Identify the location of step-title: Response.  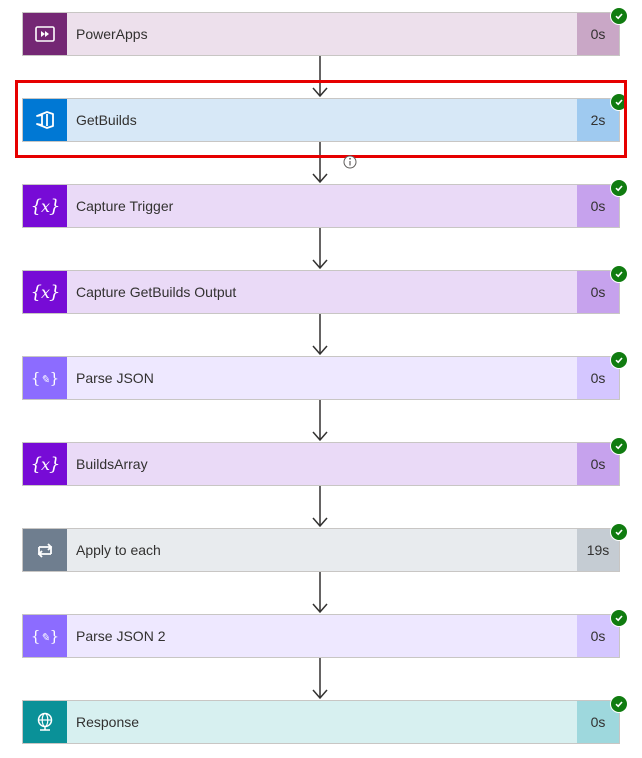
(108, 722).